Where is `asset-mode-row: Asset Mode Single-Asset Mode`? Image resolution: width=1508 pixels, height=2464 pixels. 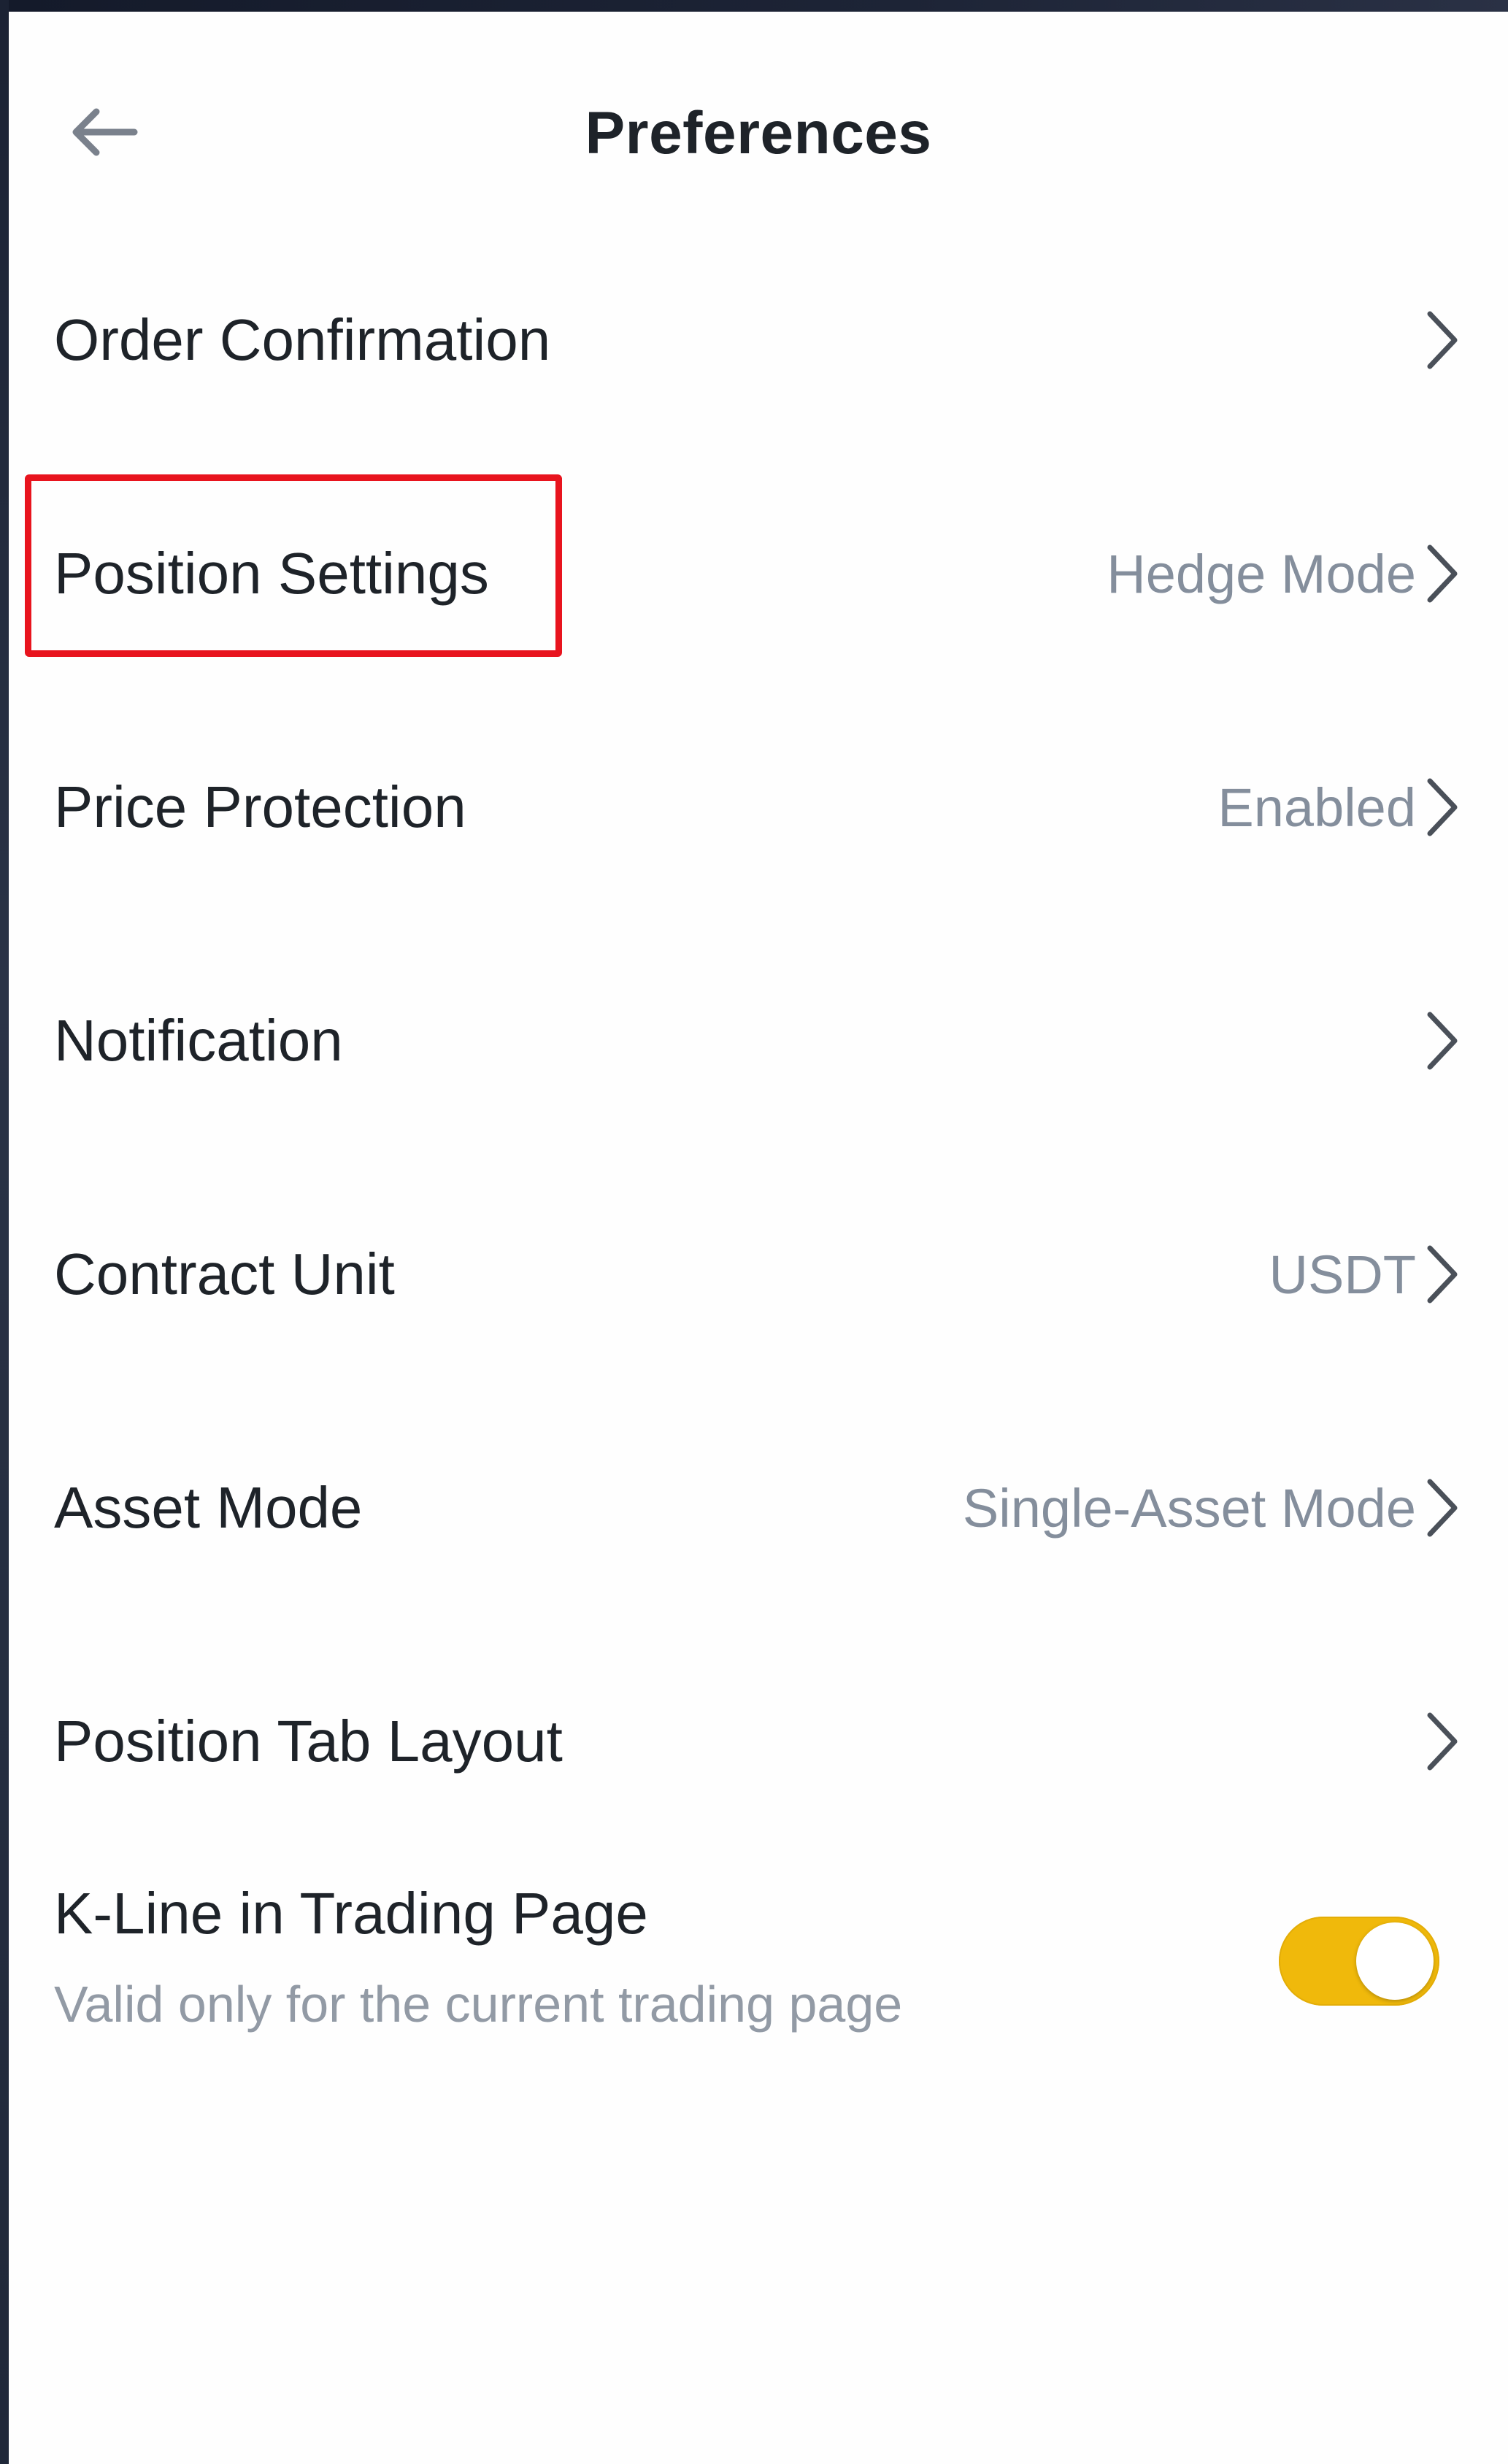
asset-mode-row: Asset Mode Single-Asset Mode is located at coordinates (758, 1508).